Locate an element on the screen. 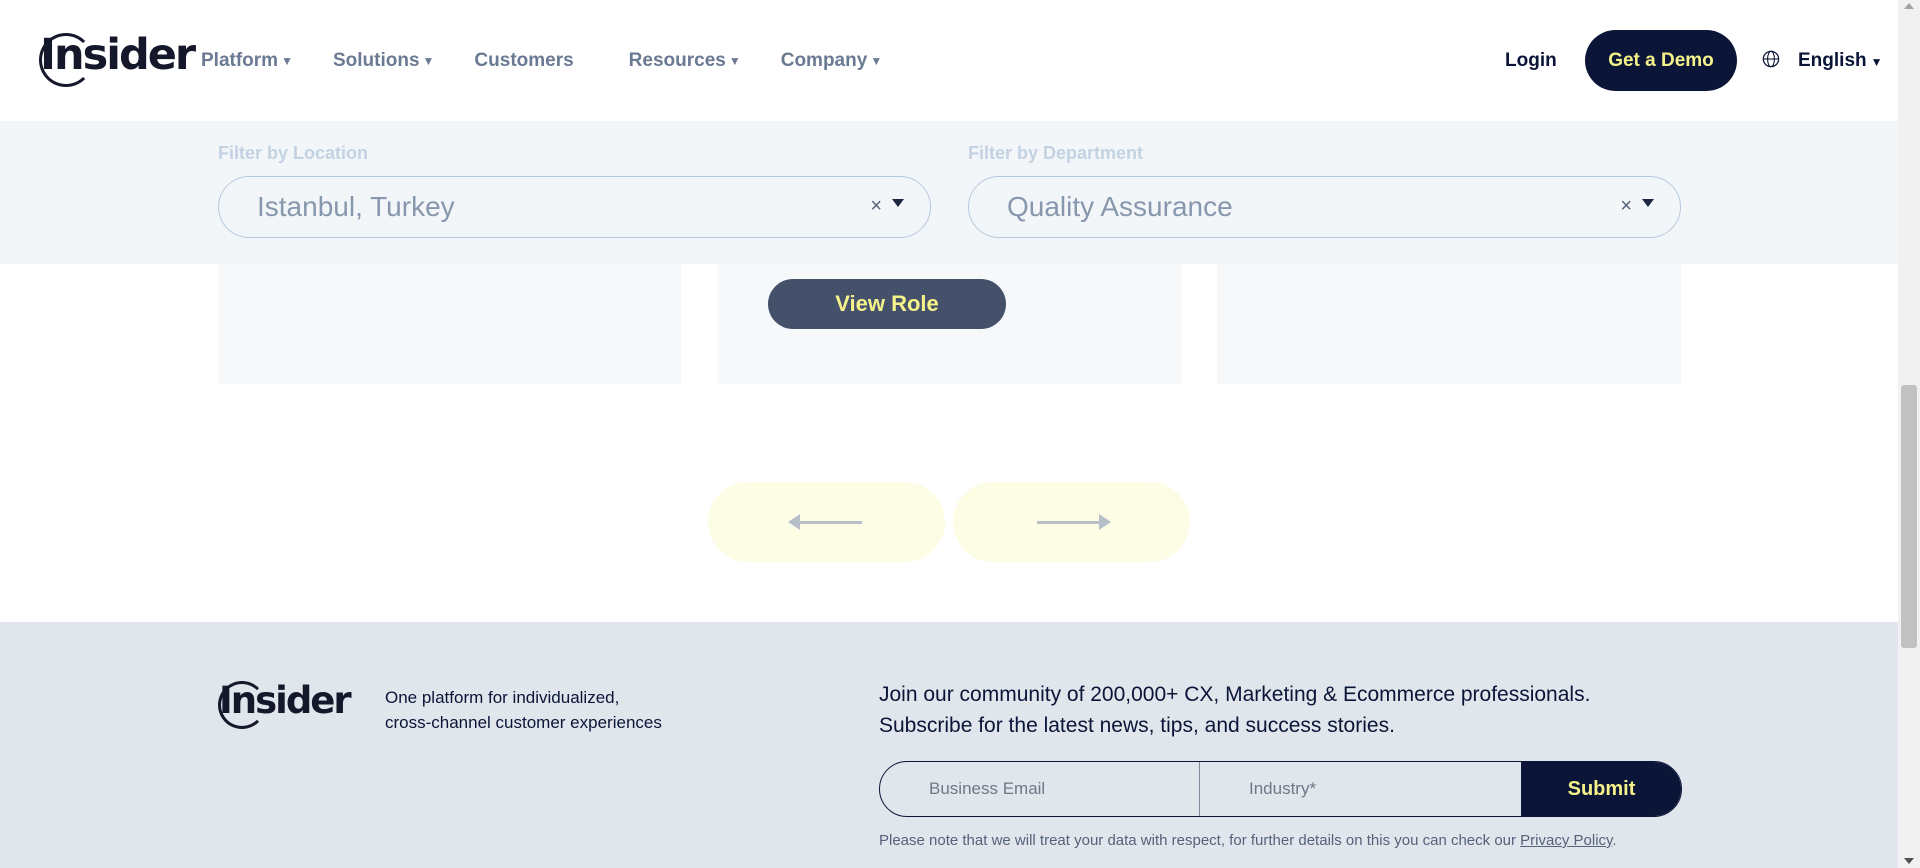 This screenshot has width=1920, height=868. footer-insider-logo: Insider is located at coordinates (285, 704).